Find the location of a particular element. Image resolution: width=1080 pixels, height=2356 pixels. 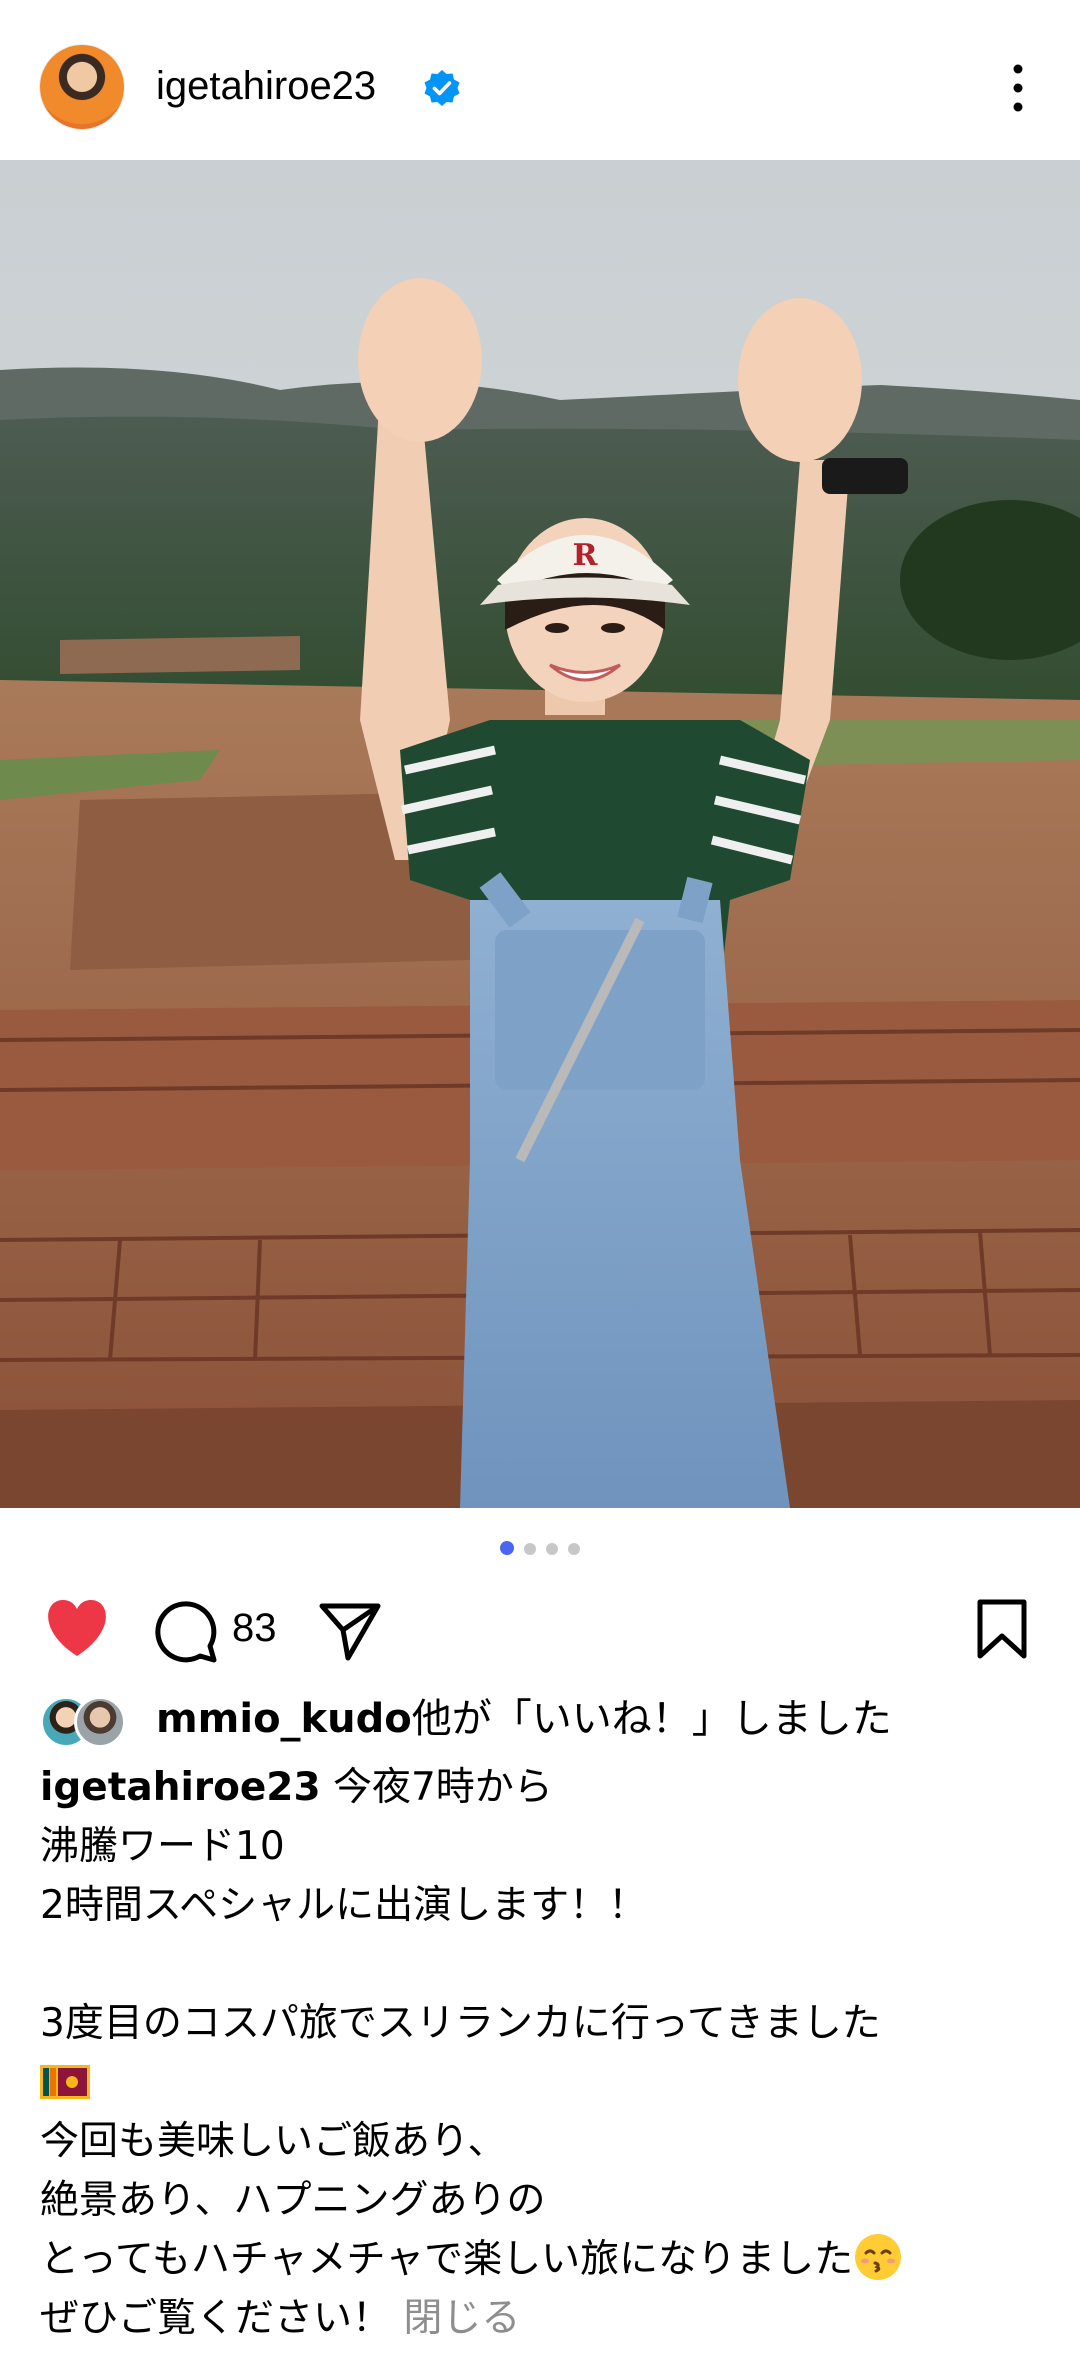

kissing-face-icon is located at coordinates (878, 2257).